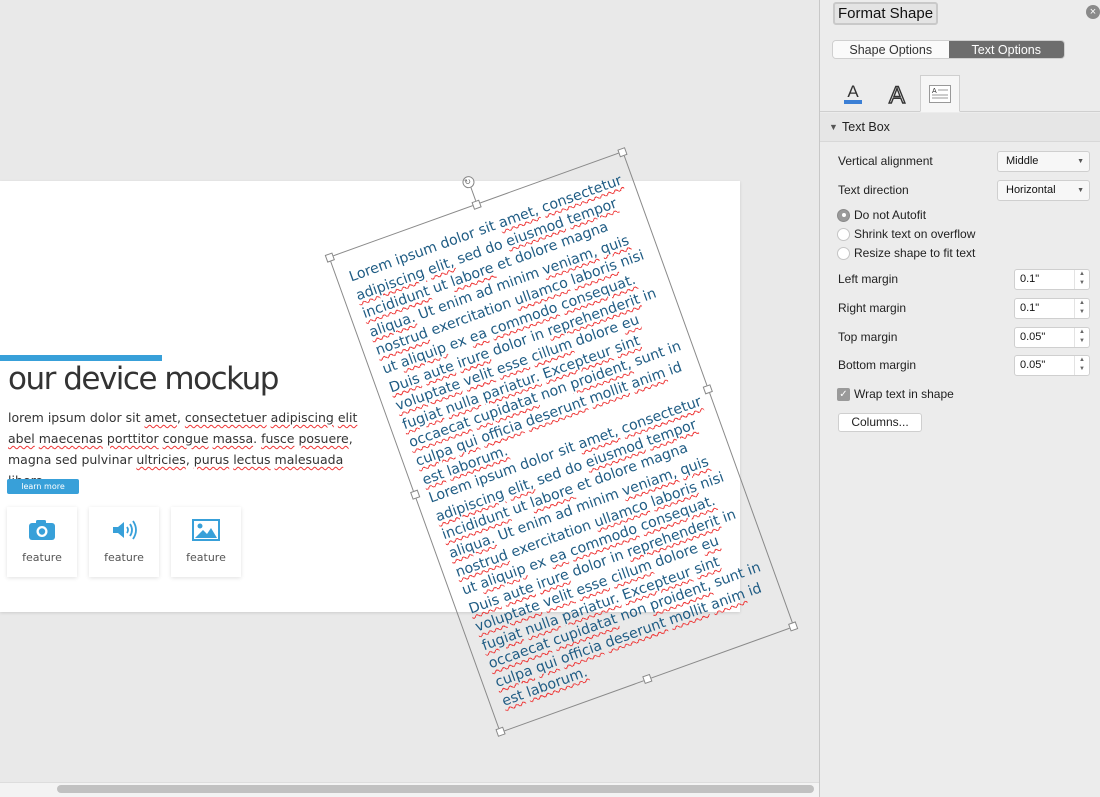 This screenshot has width=1100, height=797. I want to click on text-box-icon: A, so click(940, 93).